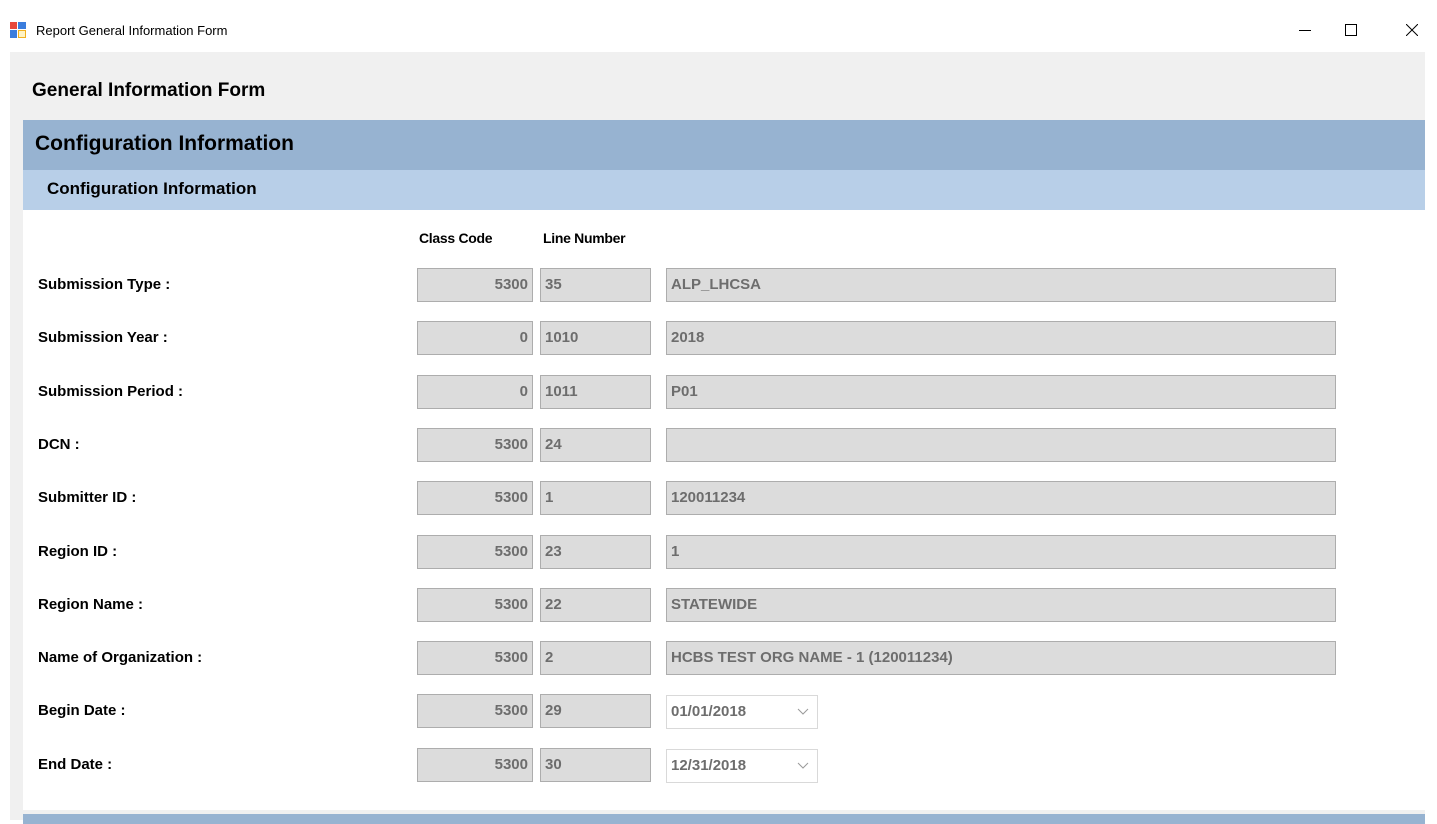 The height and width of the screenshot is (824, 1437). What do you see at coordinates (1001, 605) in the screenshot?
I see `region-name-value-field: STATEWIDE` at bounding box center [1001, 605].